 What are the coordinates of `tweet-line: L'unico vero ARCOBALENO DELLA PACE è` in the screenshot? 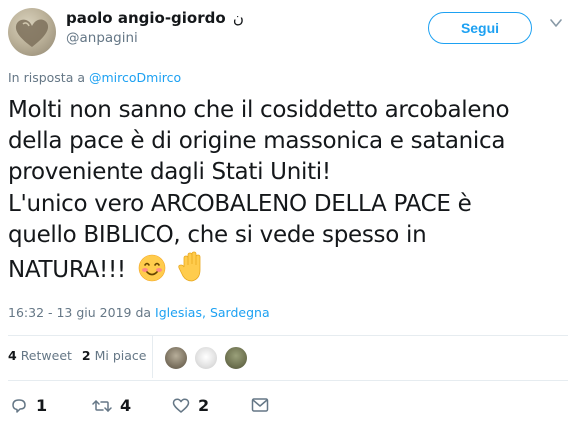 It's located at (240, 203).